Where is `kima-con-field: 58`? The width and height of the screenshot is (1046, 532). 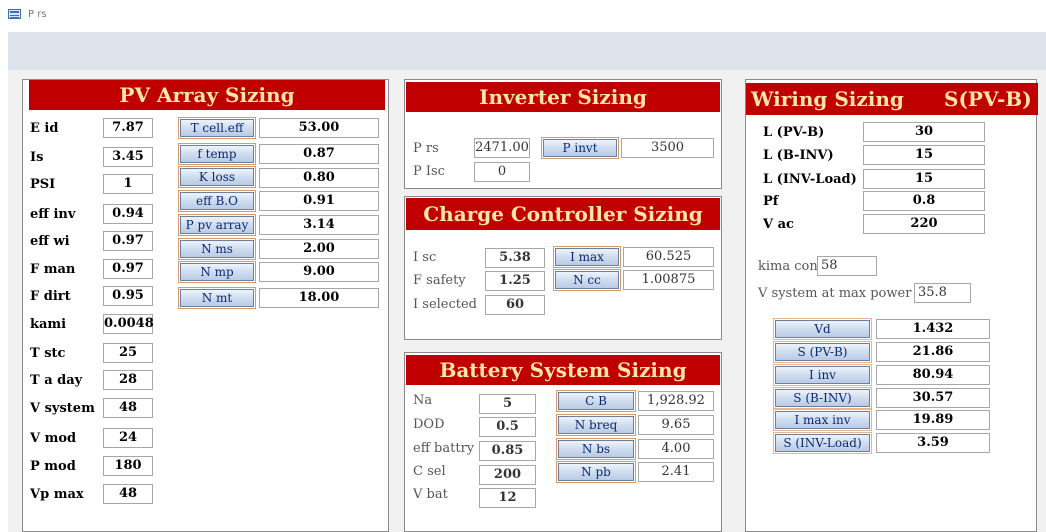 kima-con-field: 58 is located at coordinates (847, 266).